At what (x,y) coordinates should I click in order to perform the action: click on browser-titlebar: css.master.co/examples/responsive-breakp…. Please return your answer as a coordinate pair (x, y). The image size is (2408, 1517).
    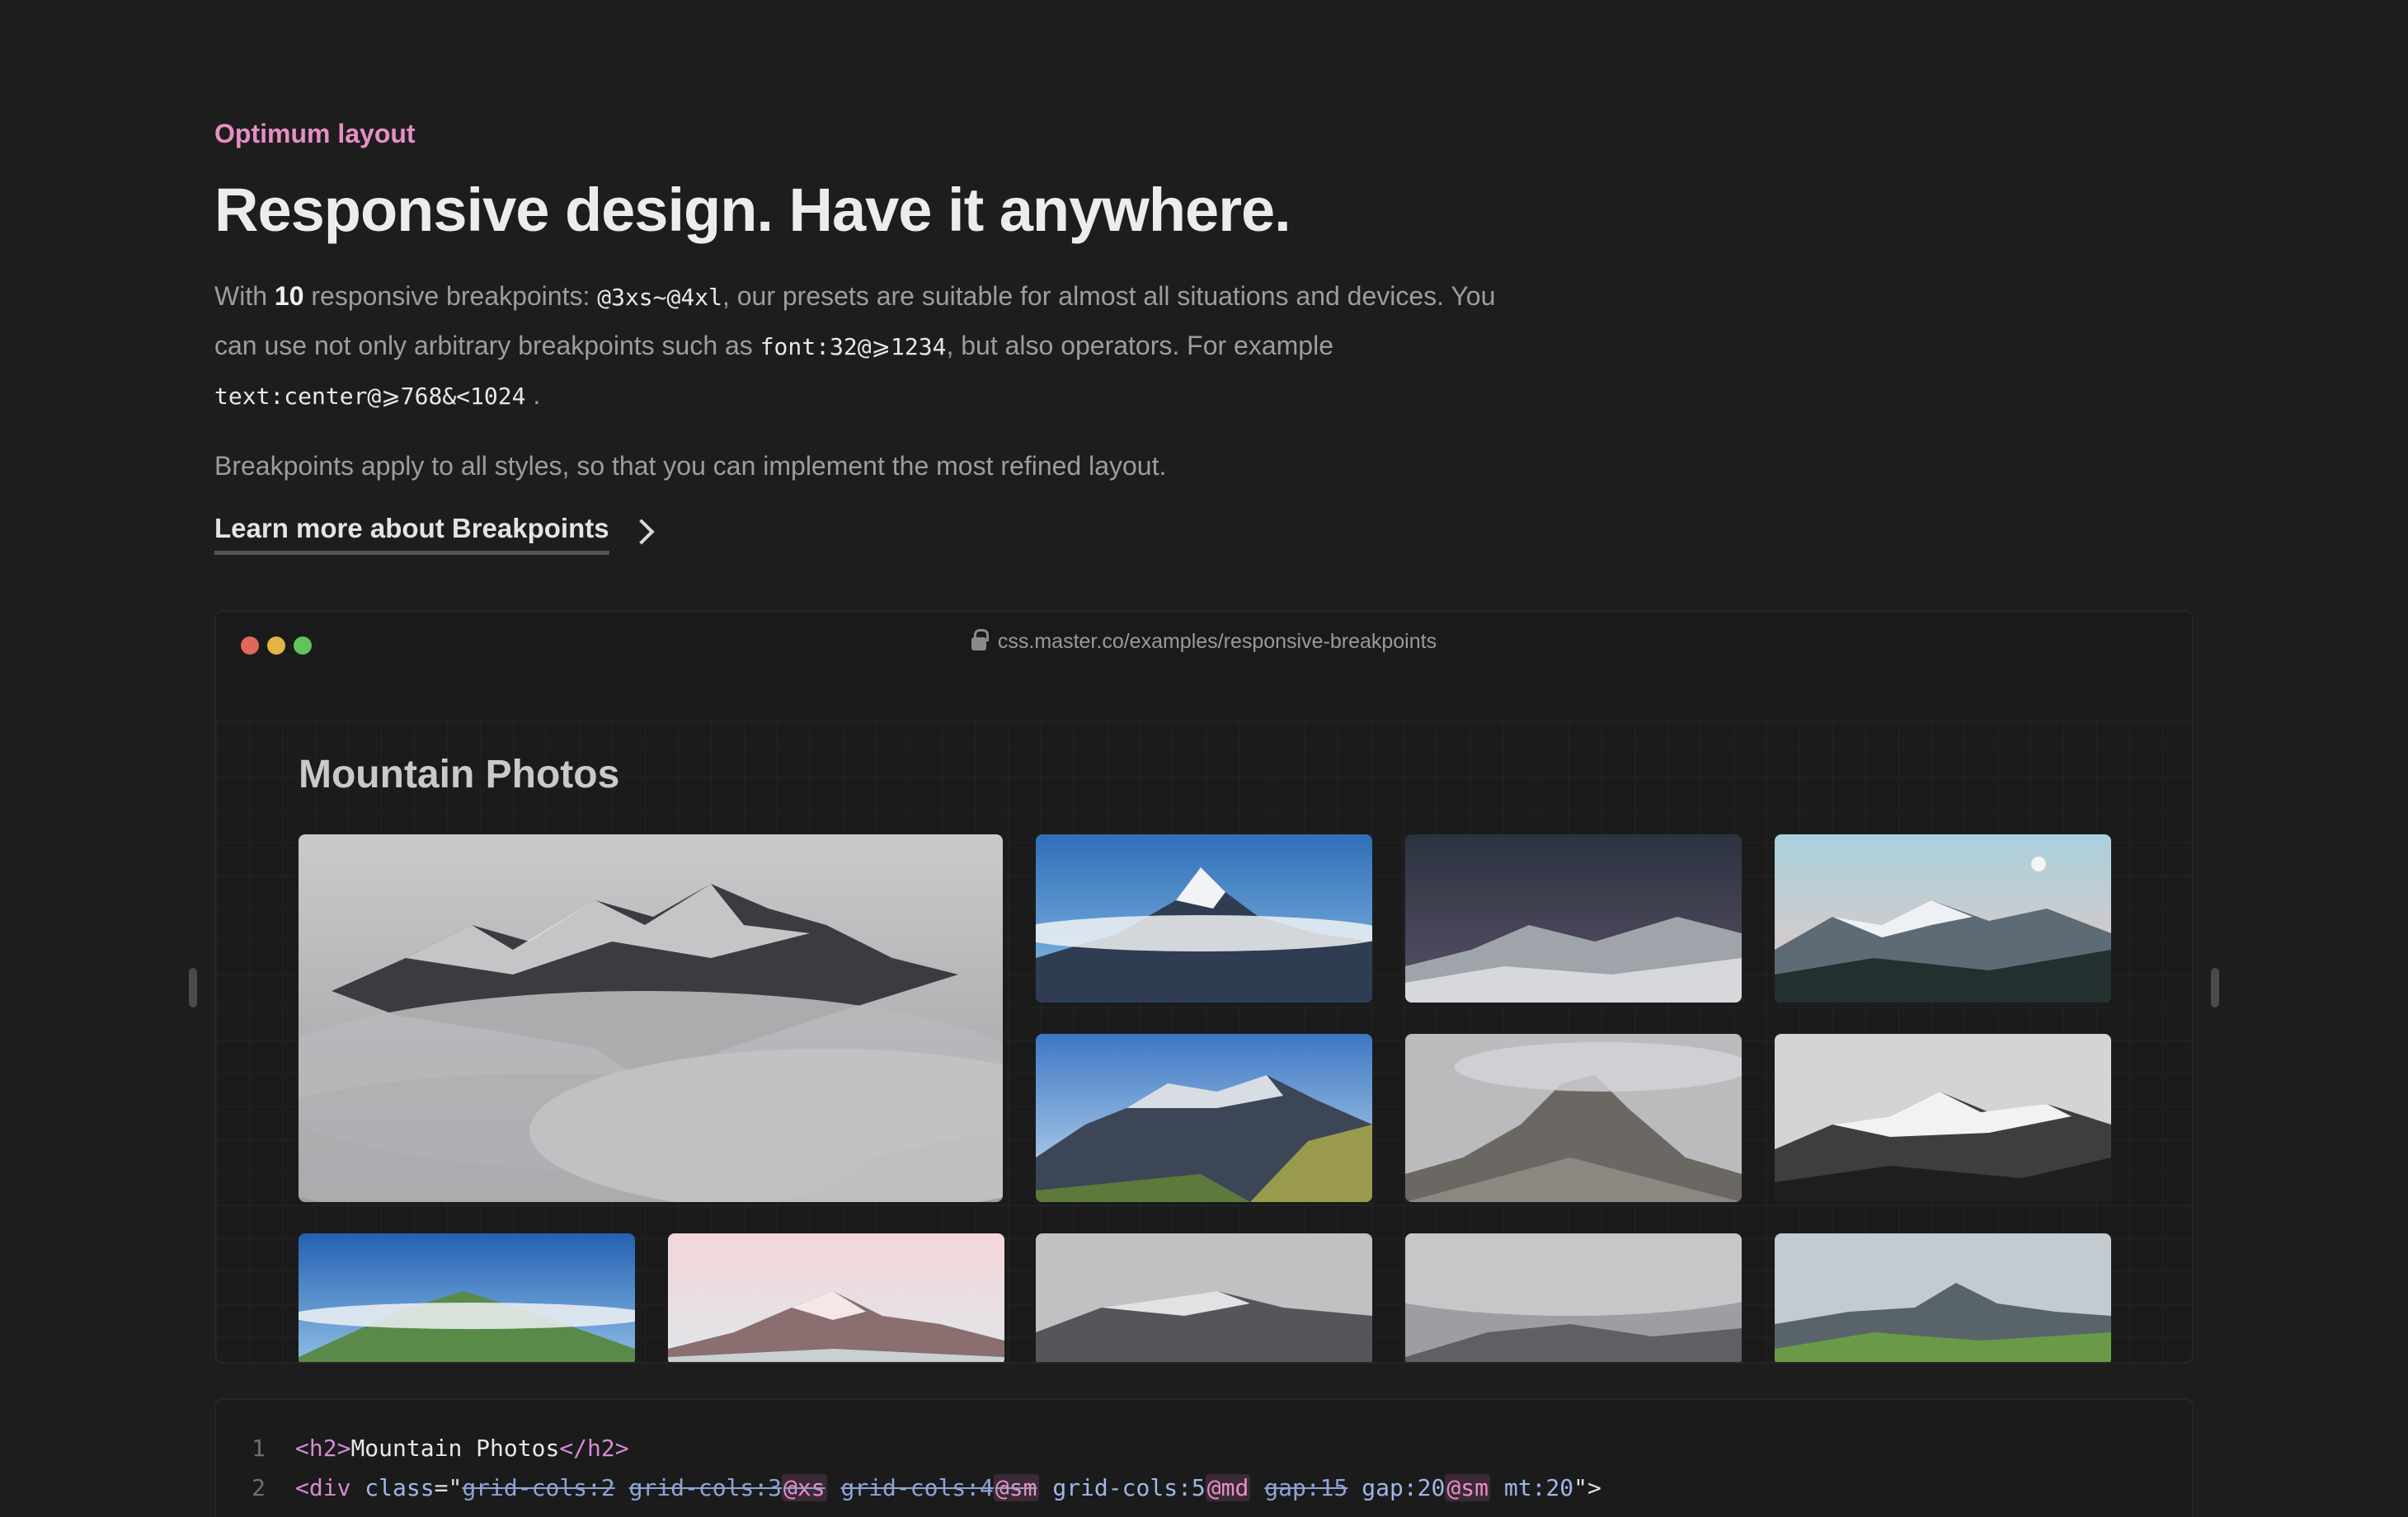
    Looking at the image, I should click on (1204, 667).